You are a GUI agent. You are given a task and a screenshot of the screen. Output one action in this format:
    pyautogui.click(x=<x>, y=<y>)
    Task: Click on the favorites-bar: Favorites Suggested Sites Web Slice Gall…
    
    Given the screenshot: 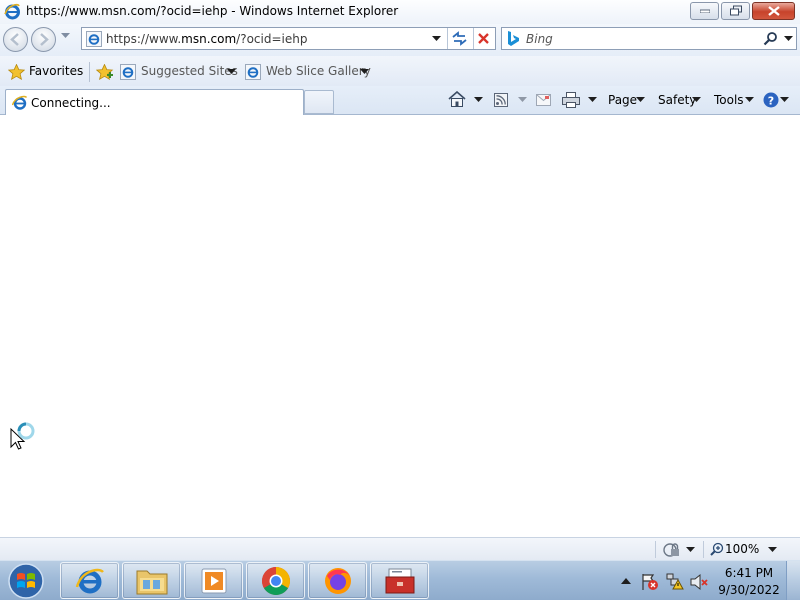 What is the action you would take?
    pyautogui.click(x=400, y=71)
    